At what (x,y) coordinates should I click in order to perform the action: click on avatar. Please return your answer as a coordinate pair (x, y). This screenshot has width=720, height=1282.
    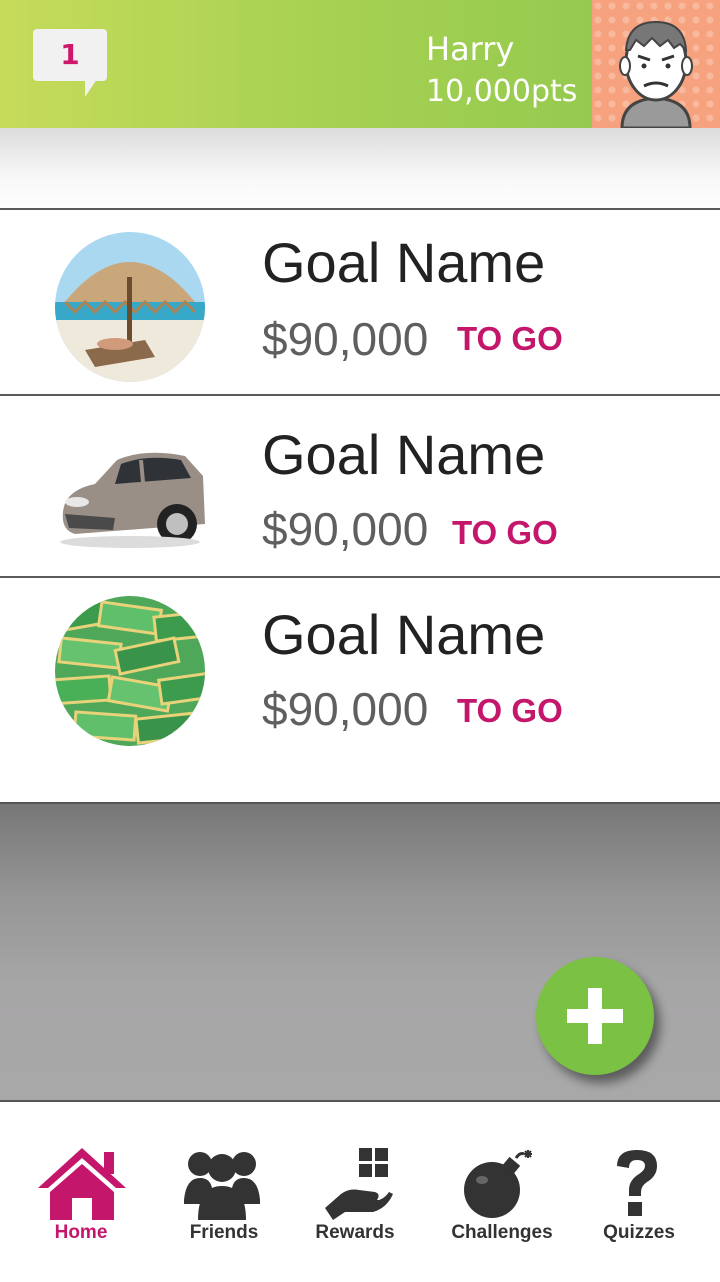
    Looking at the image, I should click on (656, 64).